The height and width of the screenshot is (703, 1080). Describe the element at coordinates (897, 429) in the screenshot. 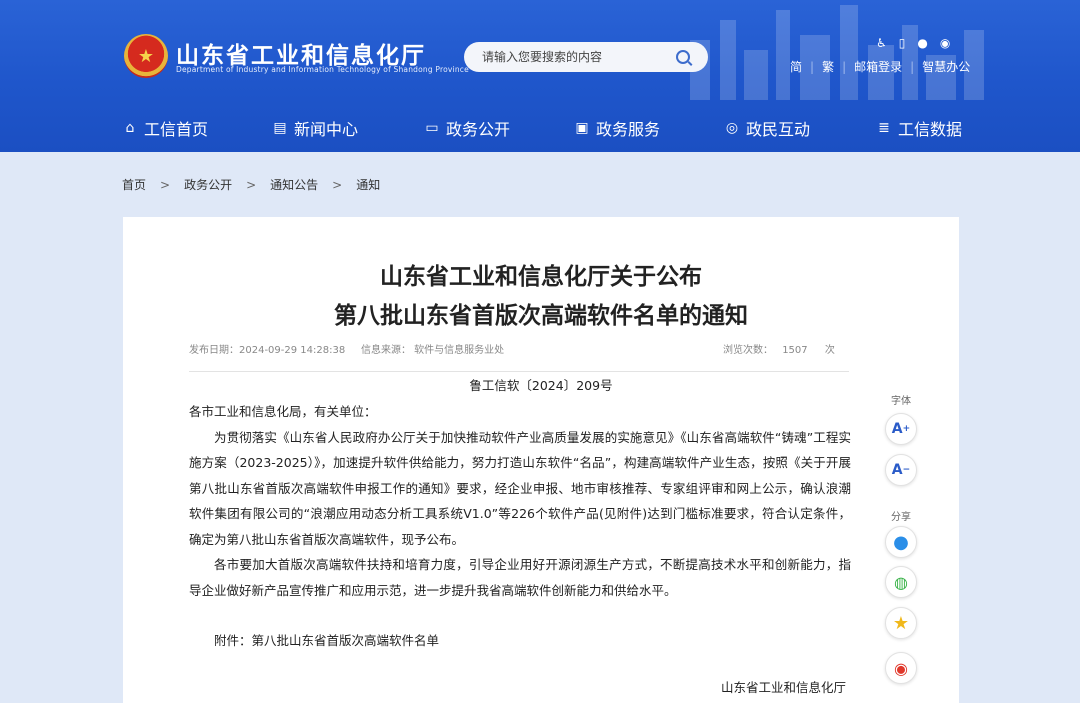

I see `font-increase-label: A` at that location.